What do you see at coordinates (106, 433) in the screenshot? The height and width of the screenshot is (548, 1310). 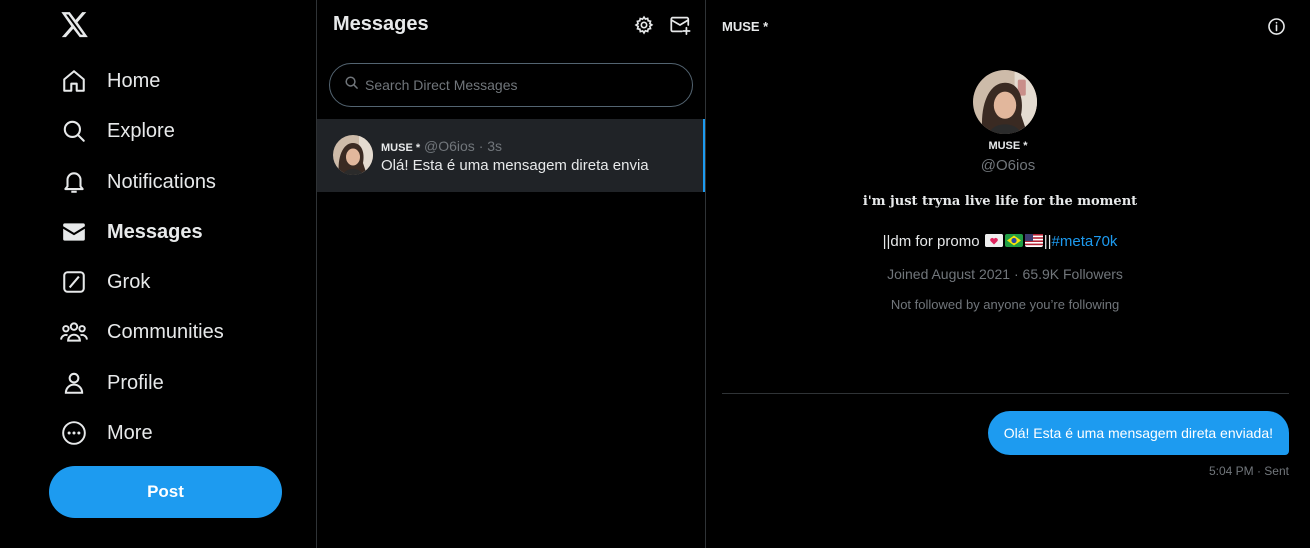 I see `nav-more: More` at bounding box center [106, 433].